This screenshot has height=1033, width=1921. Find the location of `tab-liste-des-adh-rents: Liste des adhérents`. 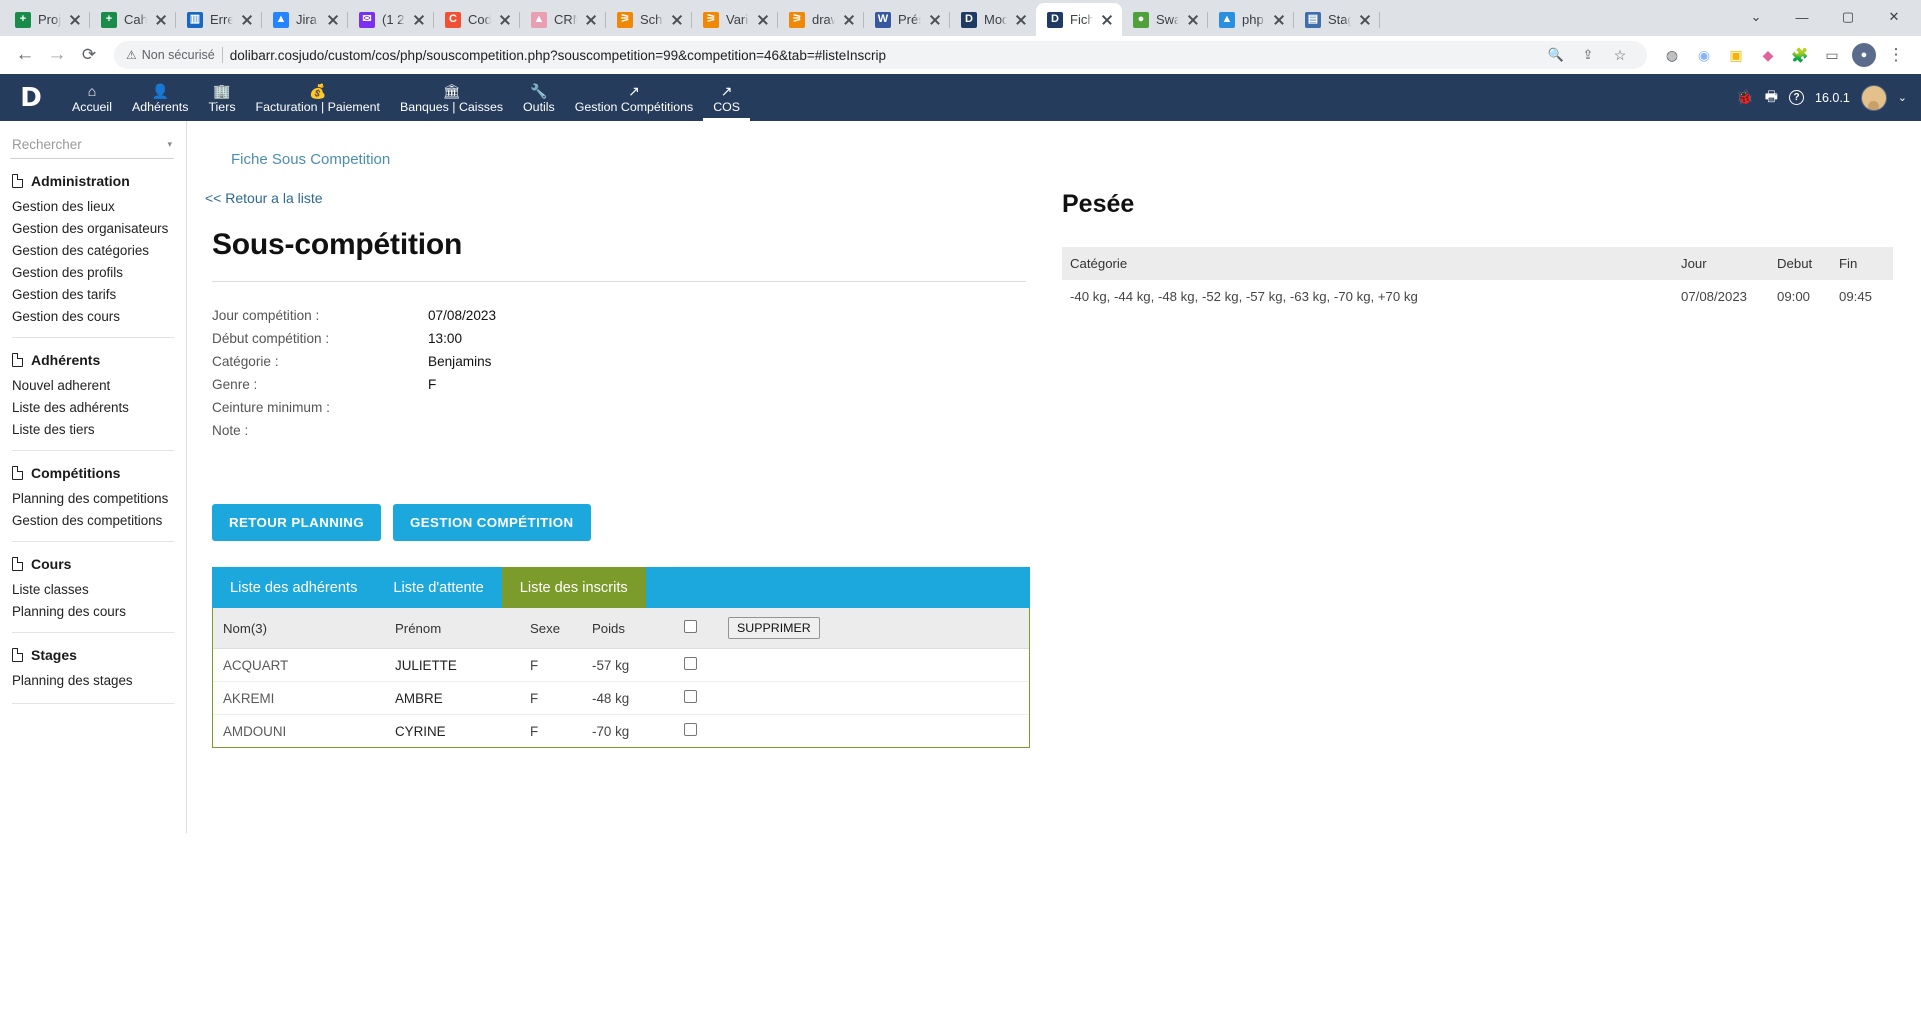

tab-liste-des-adh-rents: Liste des adhérents is located at coordinates (293, 587).